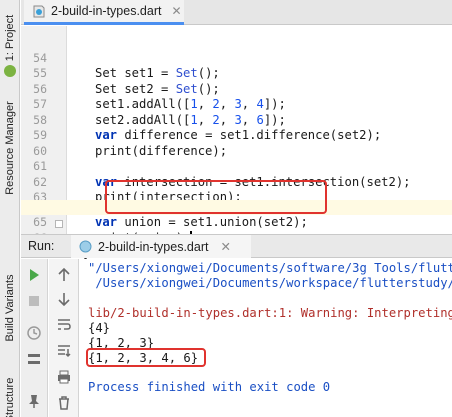 The height and width of the screenshot is (417, 452). What do you see at coordinates (146, 357) in the screenshot?
I see `highlight-box-output` at bounding box center [146, 357].